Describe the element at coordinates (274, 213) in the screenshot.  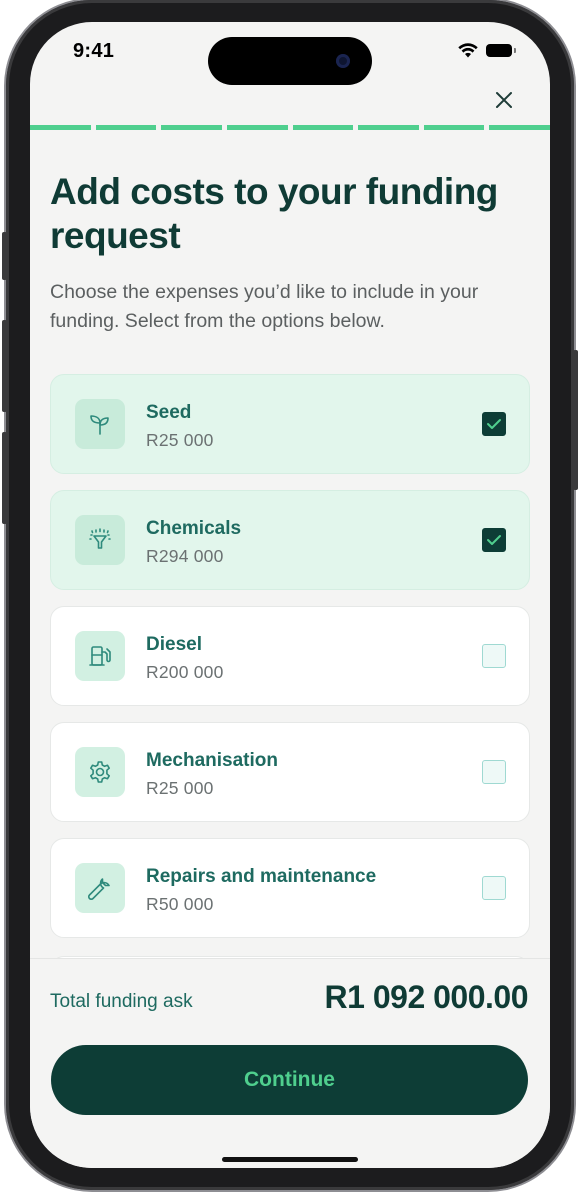
I see `page-title: Add costs to your funding request` at that location.